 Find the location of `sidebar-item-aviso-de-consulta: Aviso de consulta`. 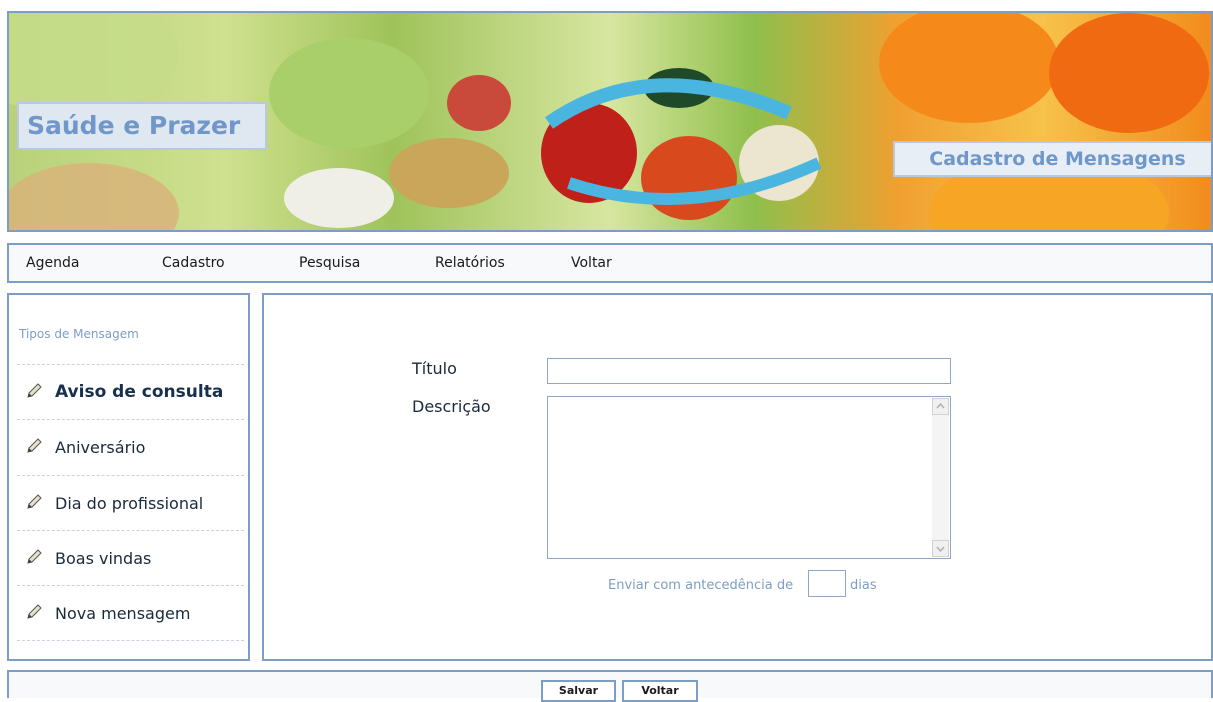

sidebar-item-aviso-de-consulta: Aviso de consulta is located at coordinates (130, 391).